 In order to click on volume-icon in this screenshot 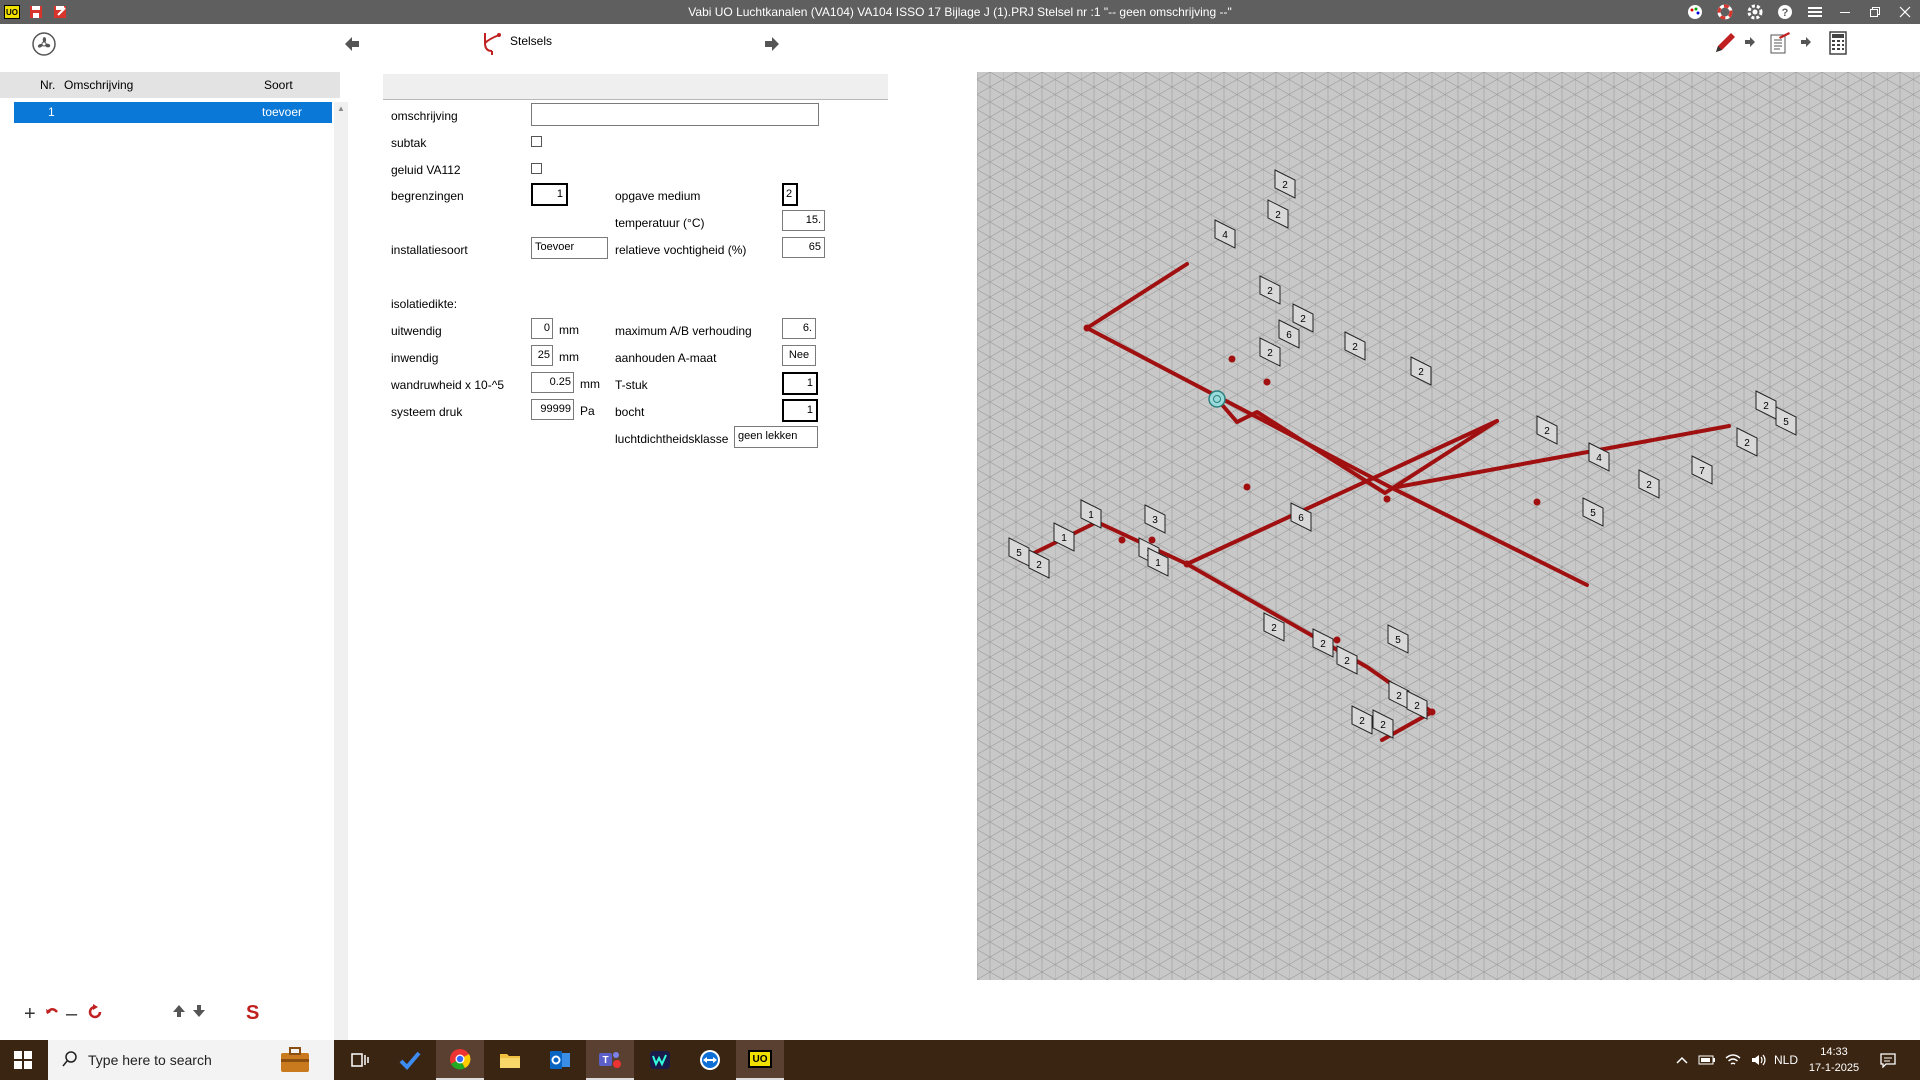, I will do `click(1759, 1060)`.